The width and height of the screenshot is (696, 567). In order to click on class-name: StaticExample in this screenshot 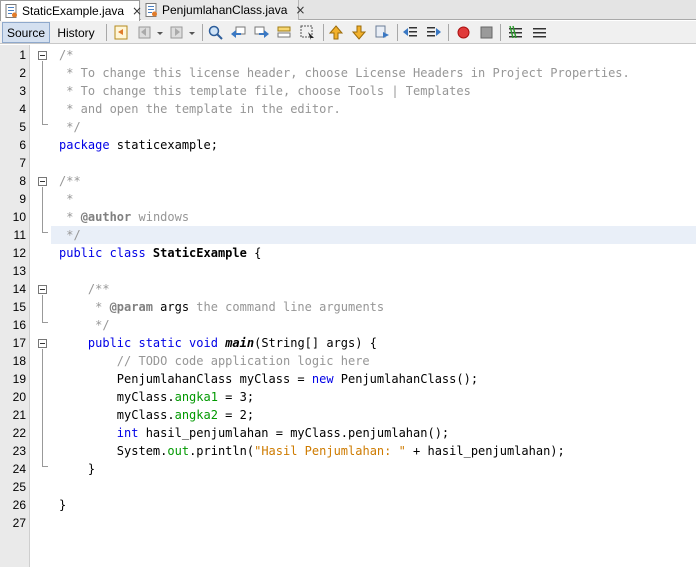, I will do `click(196, 253)`.